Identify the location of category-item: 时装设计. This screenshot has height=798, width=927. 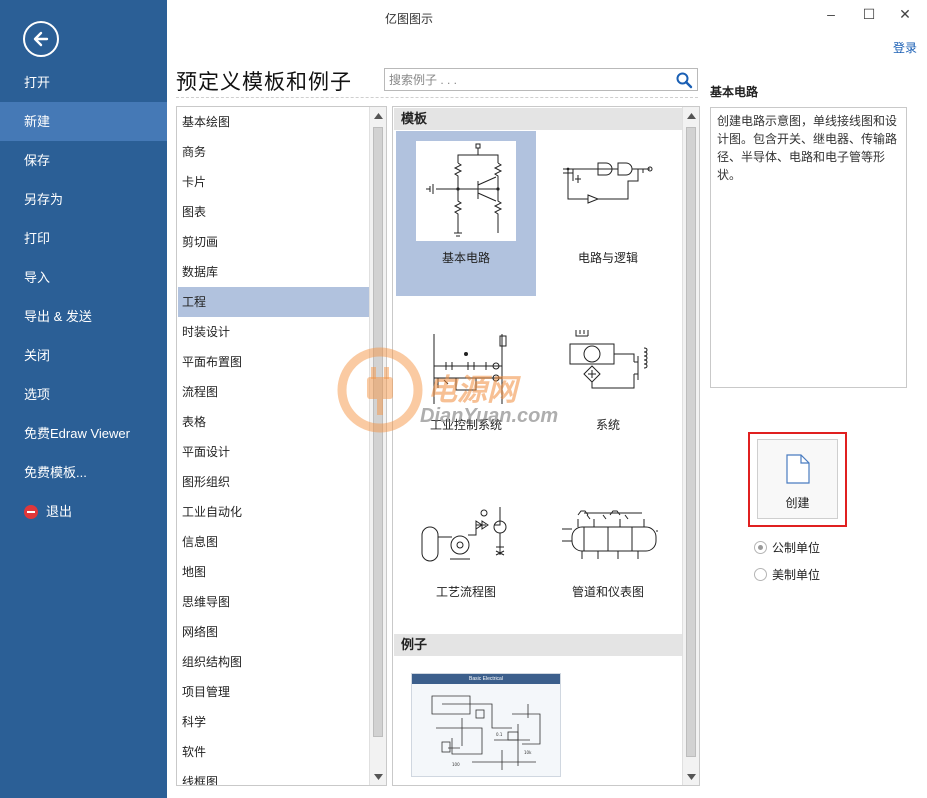
(274, 332).